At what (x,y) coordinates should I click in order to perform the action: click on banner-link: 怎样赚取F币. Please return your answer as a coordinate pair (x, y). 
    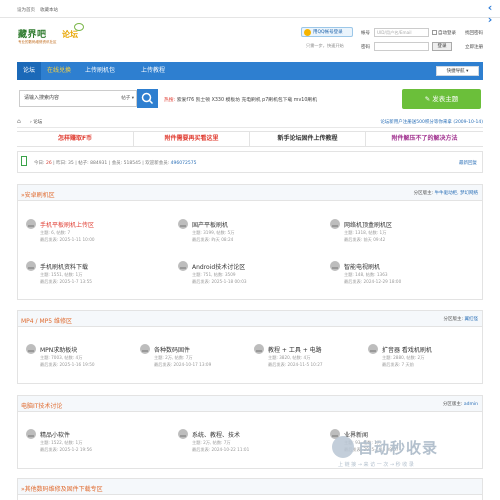
    Looking at the image, I should click on (75, 139).